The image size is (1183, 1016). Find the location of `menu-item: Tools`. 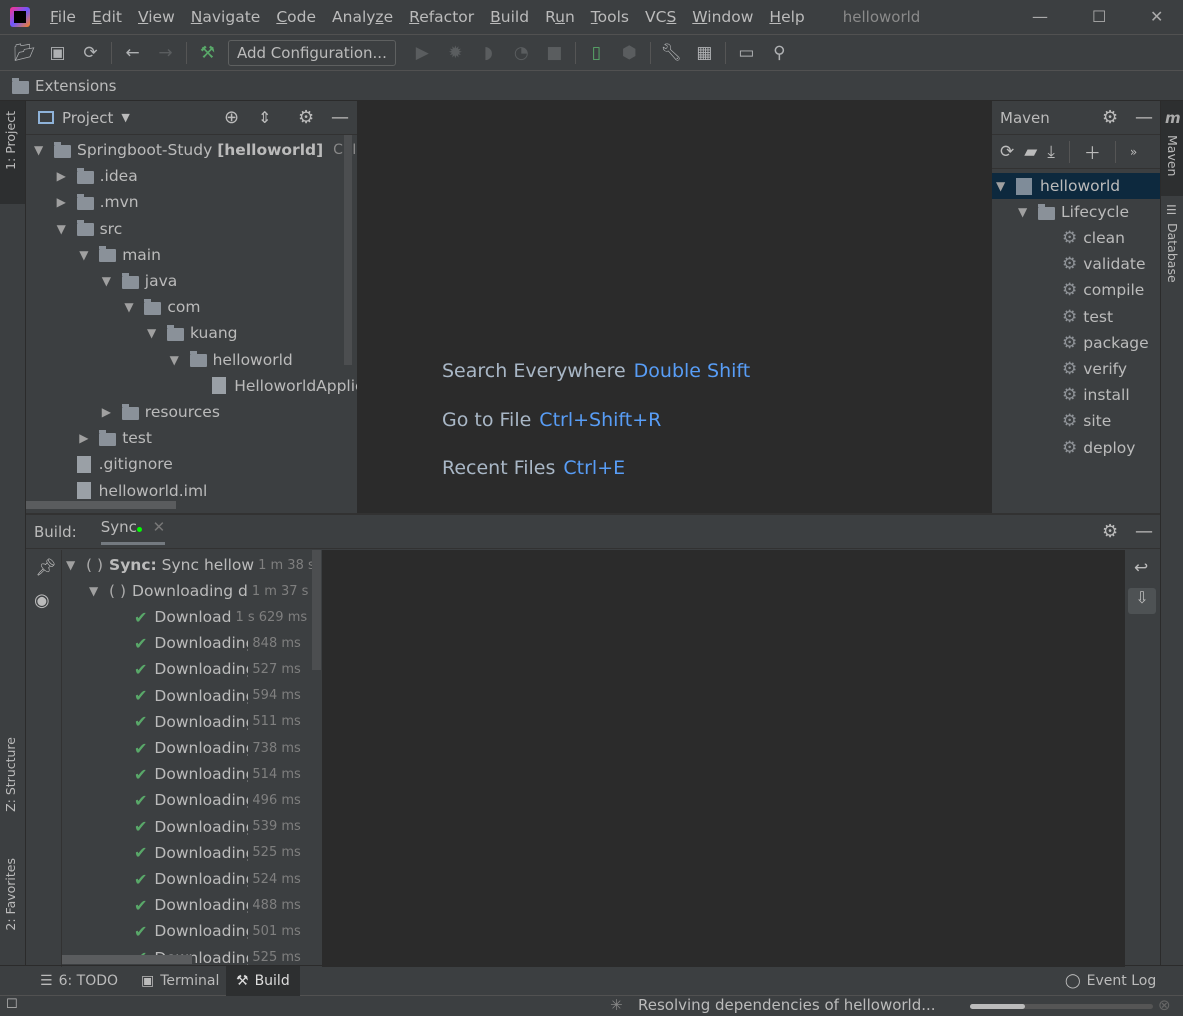

menu-item: Tools is located at coordinates (610, 17).